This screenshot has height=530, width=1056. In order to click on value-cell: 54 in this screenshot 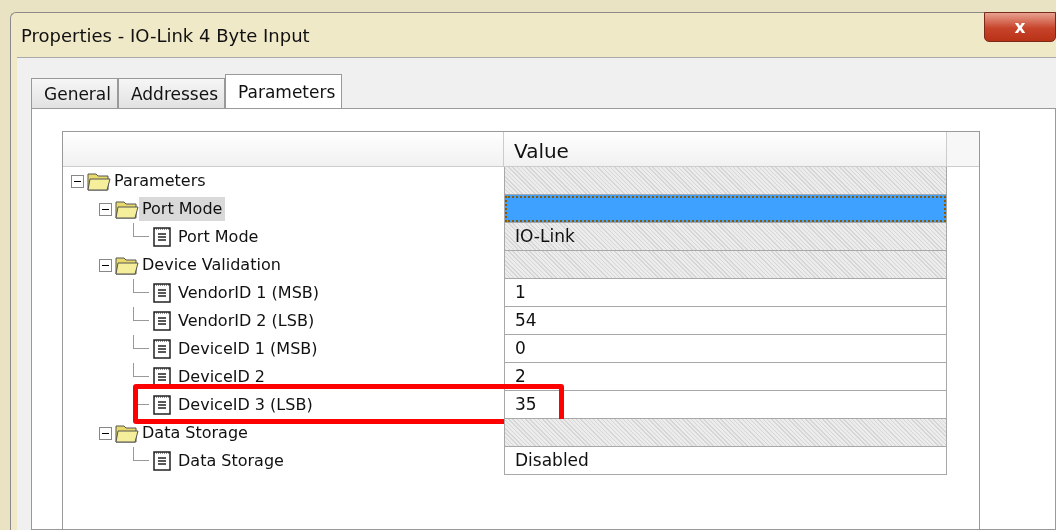, I will do `click(725, 321)`.